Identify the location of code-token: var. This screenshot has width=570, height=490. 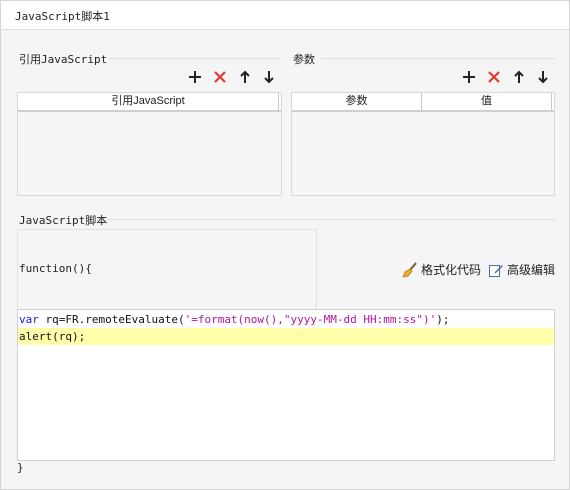
(29, 319).